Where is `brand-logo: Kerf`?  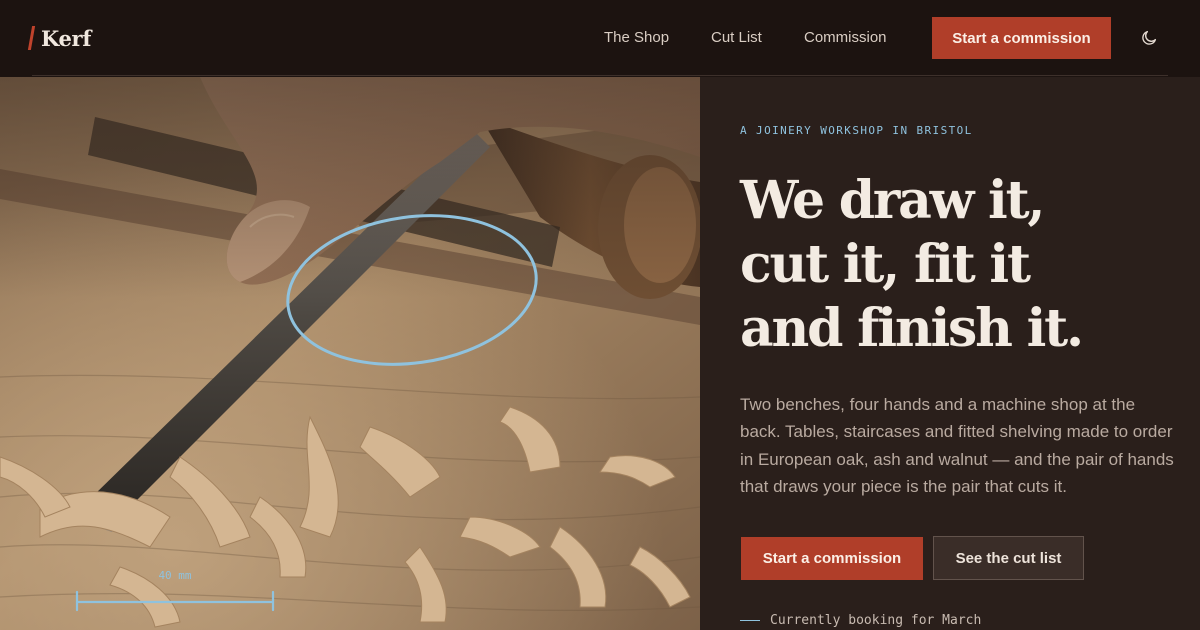 brand-logo: Kerf is located at coordinates (59, 38).